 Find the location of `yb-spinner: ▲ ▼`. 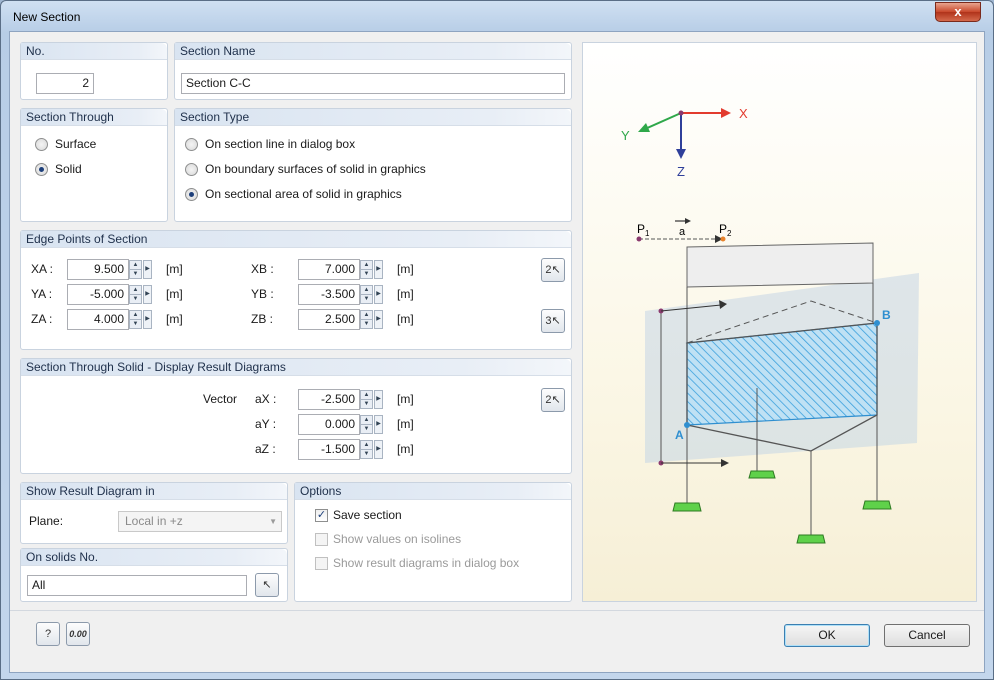

yb-spinner: ▲ ▼ is located at coordinates (366, 294).